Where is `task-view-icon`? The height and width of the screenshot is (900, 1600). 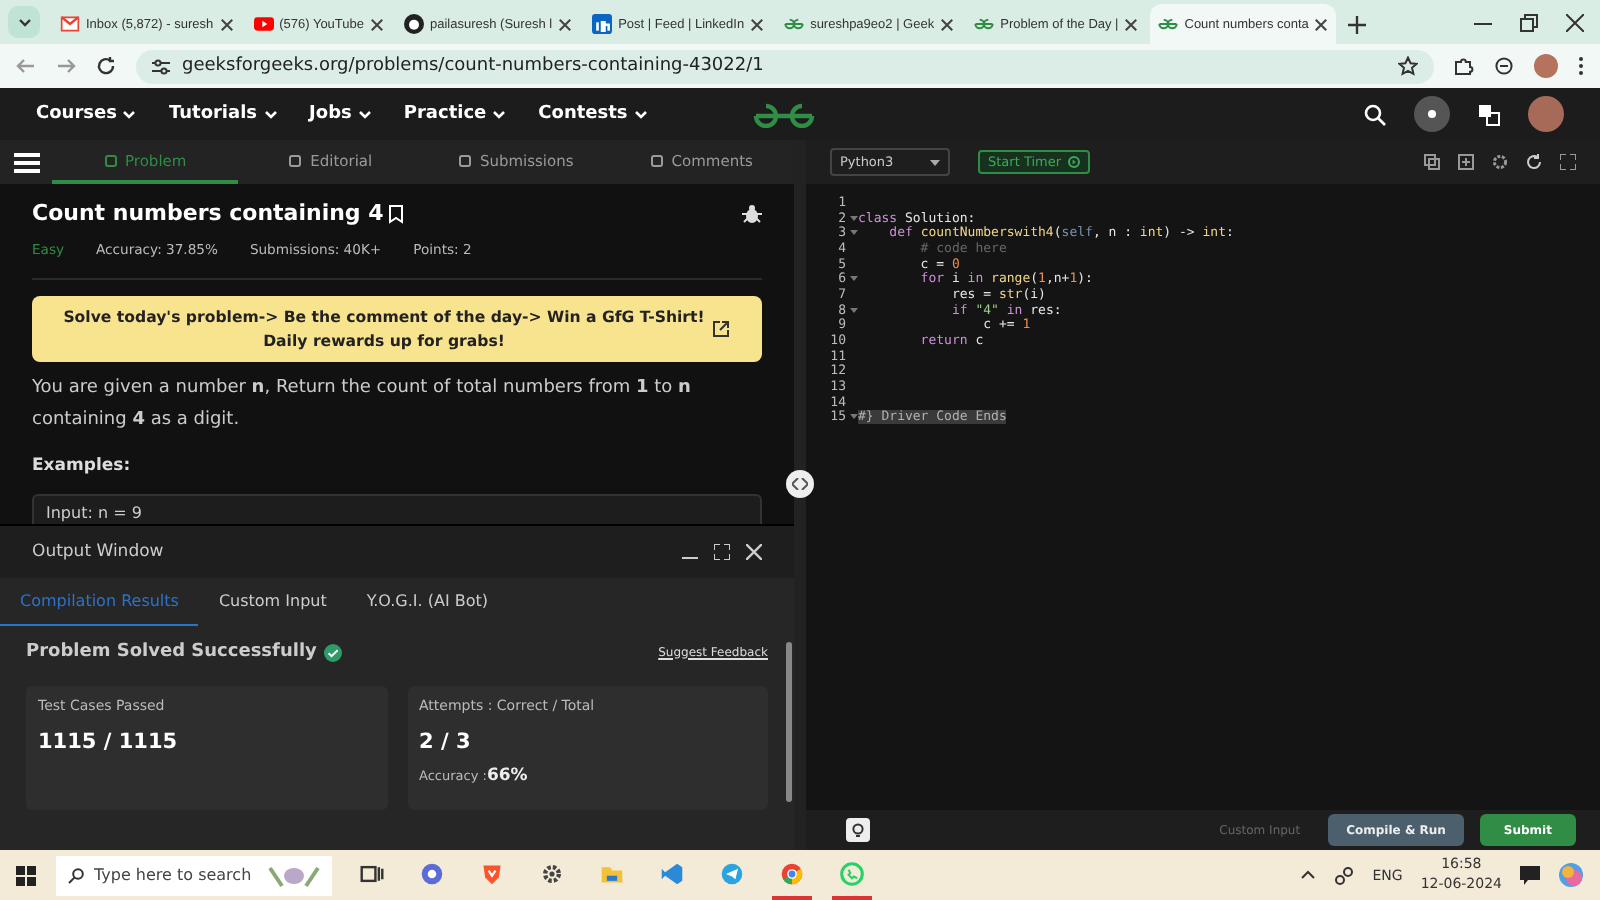 task-view-icon is located at coordinates (372, 873).